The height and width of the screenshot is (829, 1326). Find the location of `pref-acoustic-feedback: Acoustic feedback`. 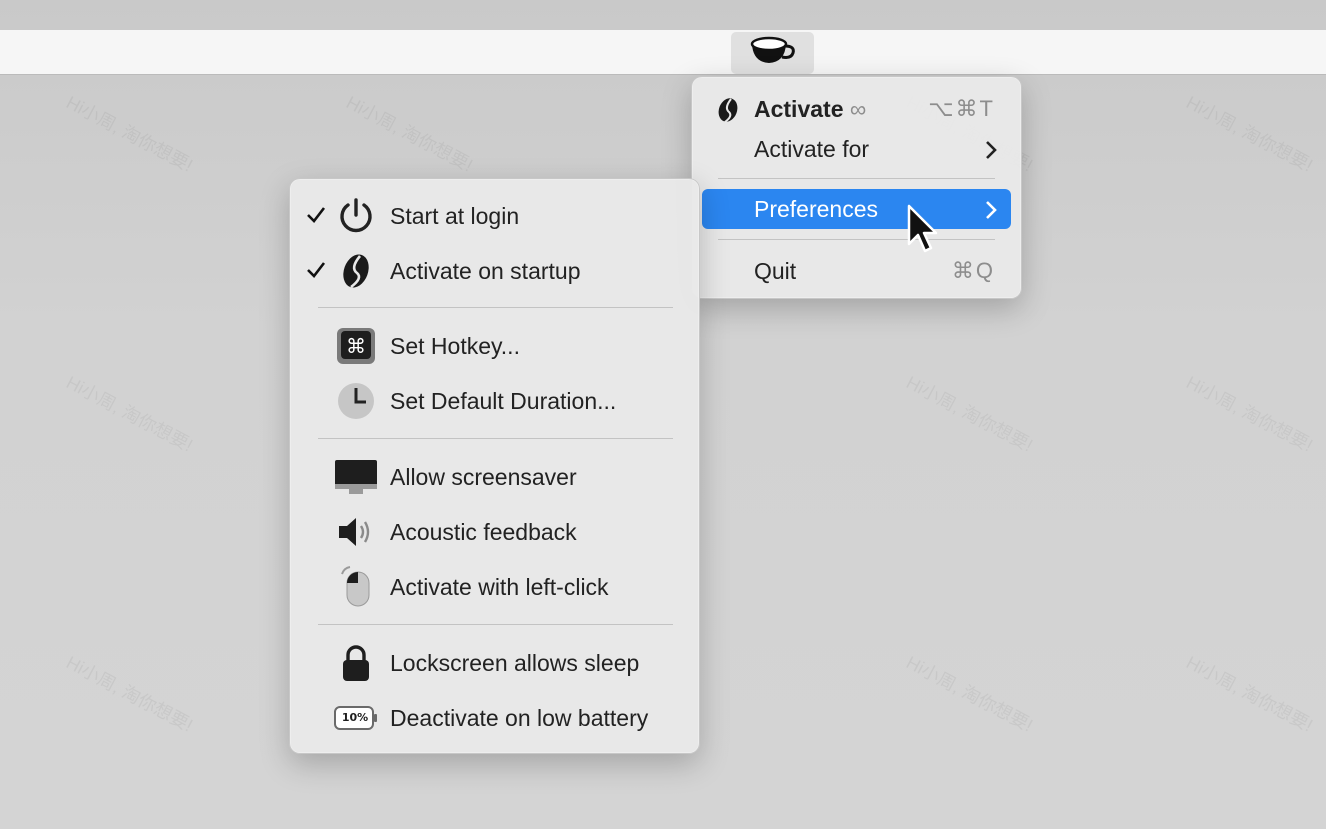

pref-acoustic-feedback: Acoustic feedback is located at coordinates (494, 532).